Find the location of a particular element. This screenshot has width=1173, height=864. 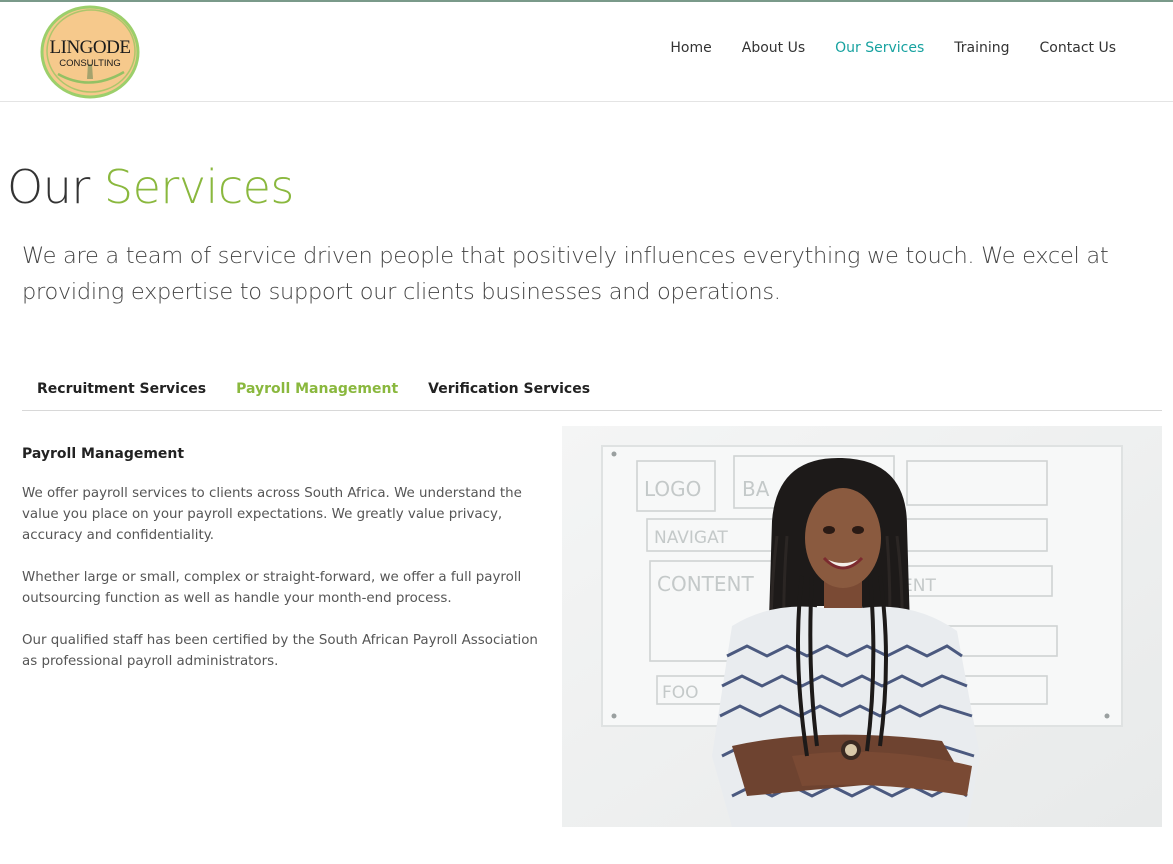

nav-training: Training is located at coordinates (981, 48).